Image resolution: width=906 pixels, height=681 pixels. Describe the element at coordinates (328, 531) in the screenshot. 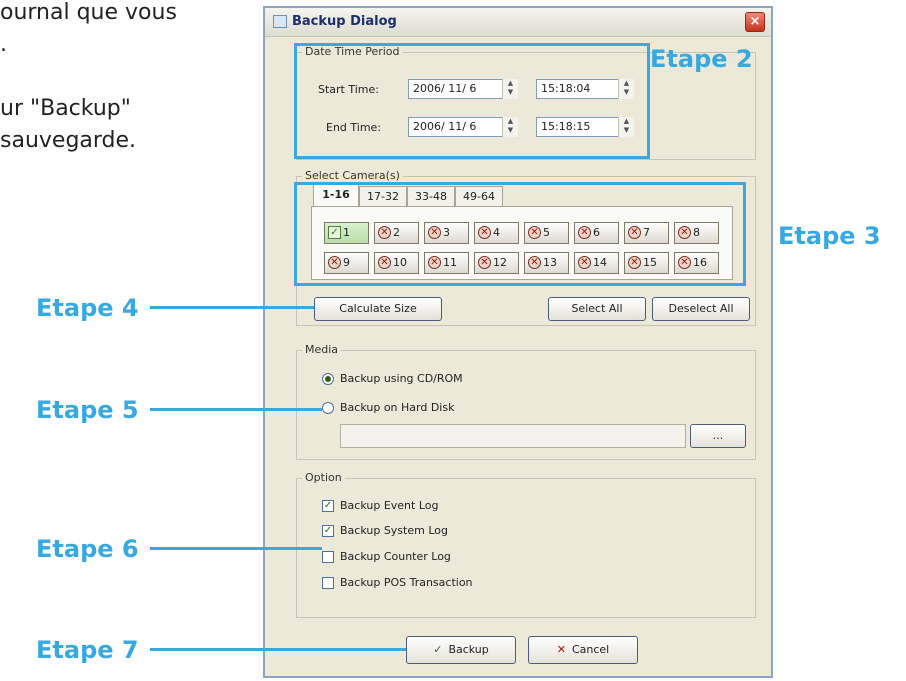

I see `system-log-checkbox: ✓` at that location.